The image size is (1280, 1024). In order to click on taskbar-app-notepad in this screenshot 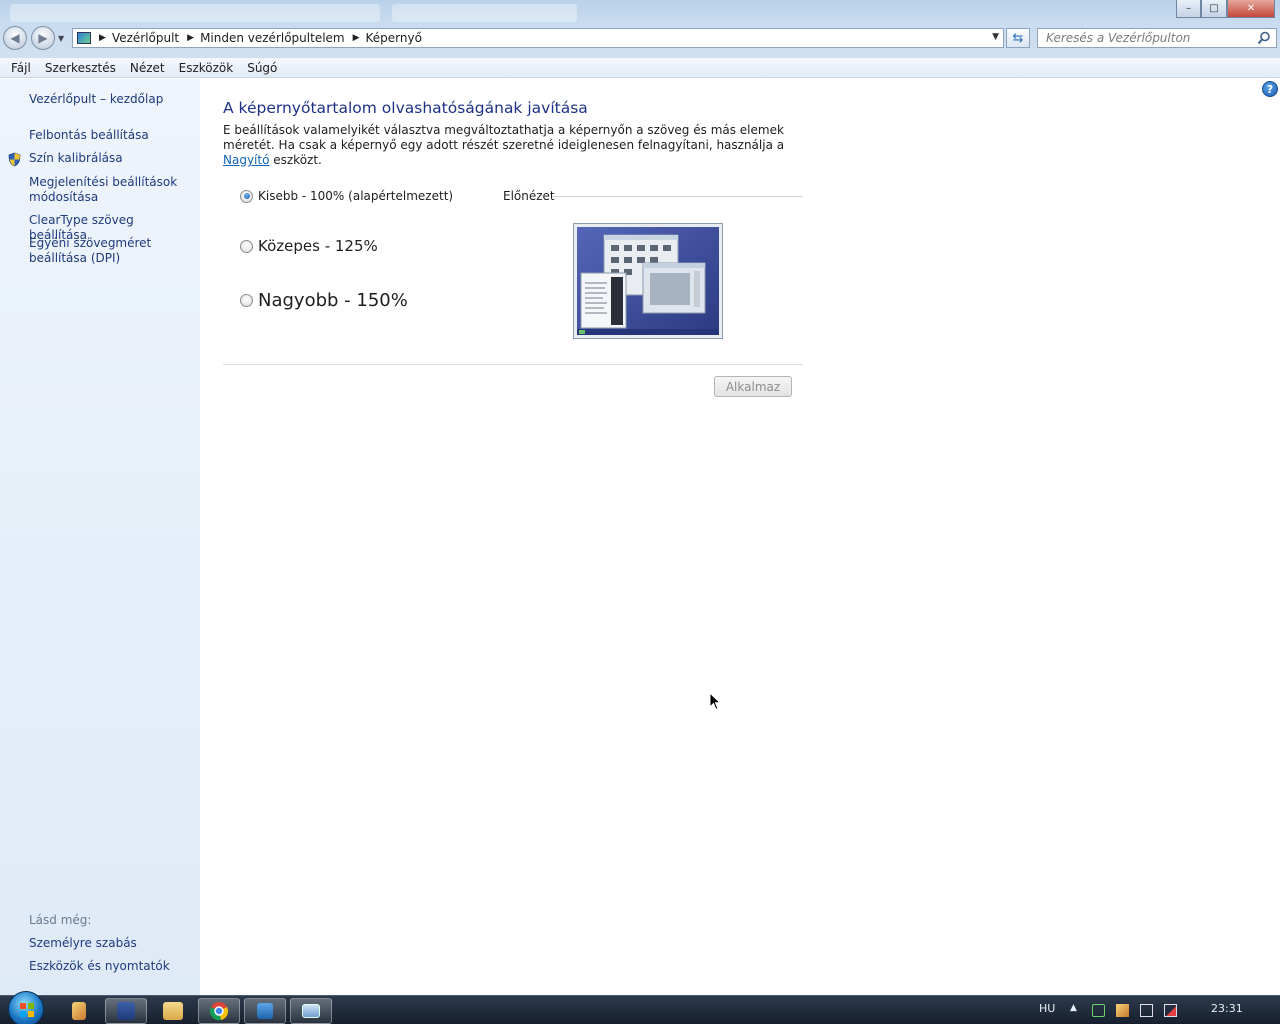, I will do `click(79, 1011)`.